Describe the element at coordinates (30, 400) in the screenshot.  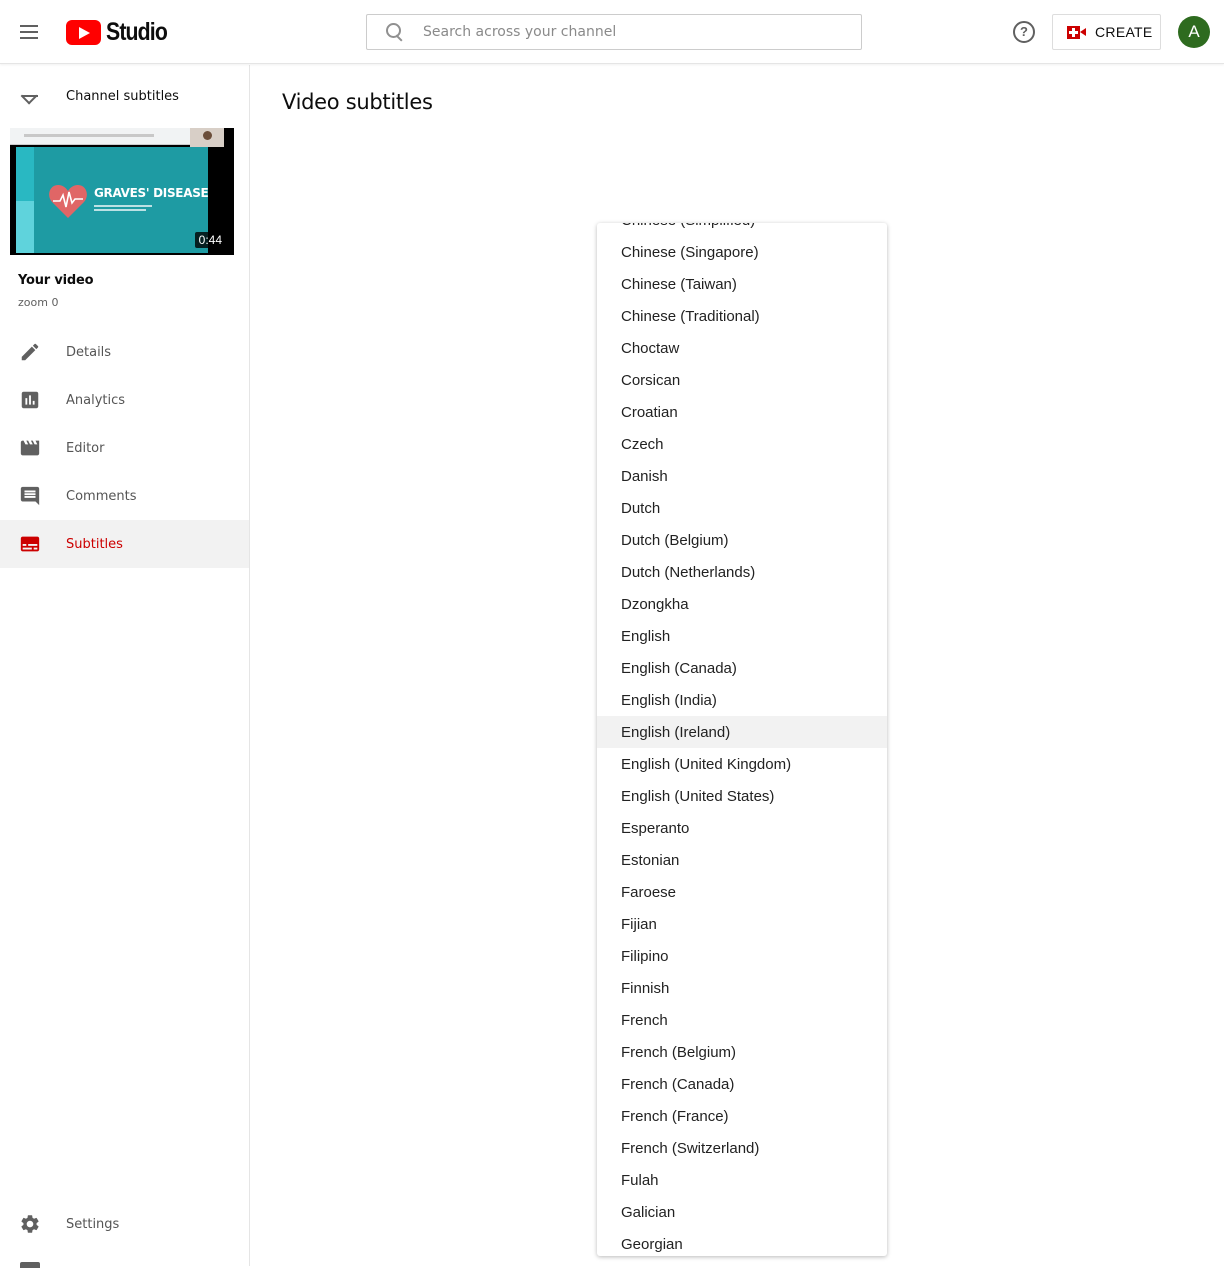
I see `analytics-icon` at that location.